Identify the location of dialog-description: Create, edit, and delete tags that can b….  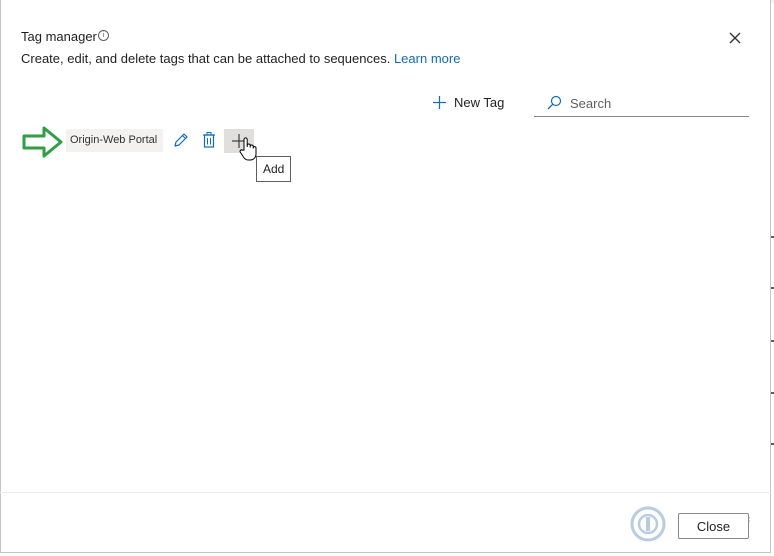
(240, 58).